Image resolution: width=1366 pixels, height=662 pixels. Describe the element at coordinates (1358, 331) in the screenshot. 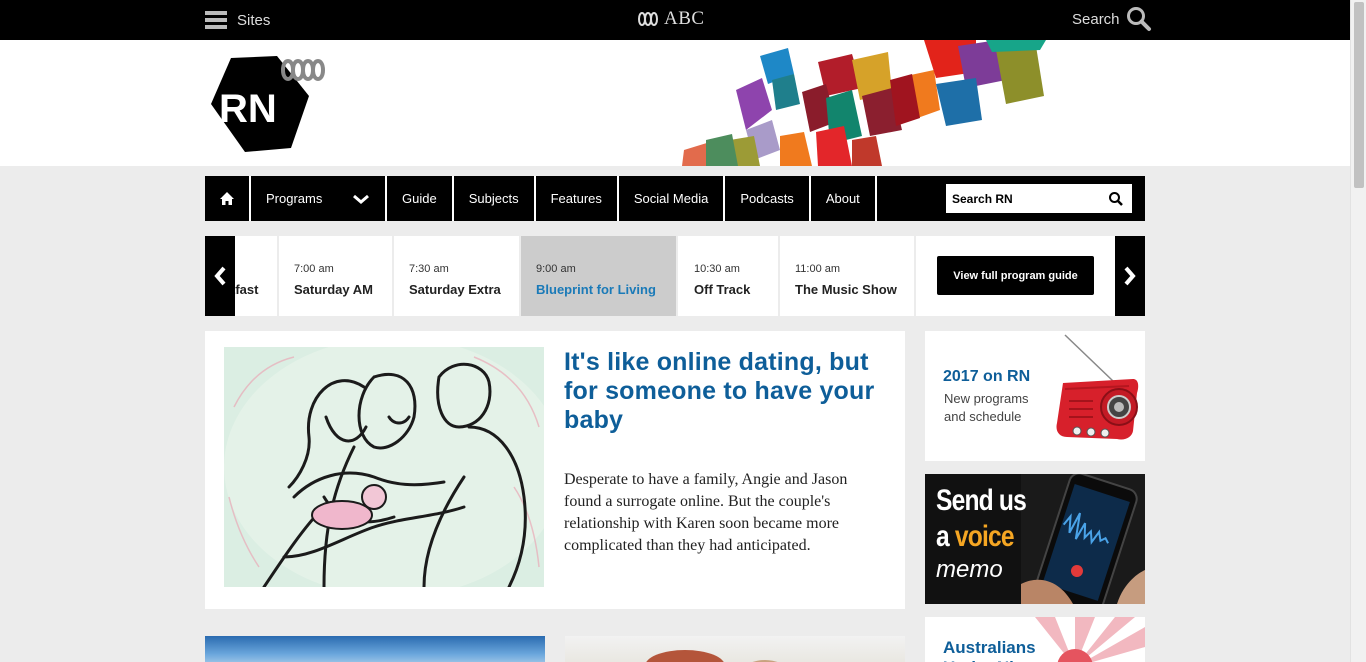

I see `page-scrollbar` at that location.